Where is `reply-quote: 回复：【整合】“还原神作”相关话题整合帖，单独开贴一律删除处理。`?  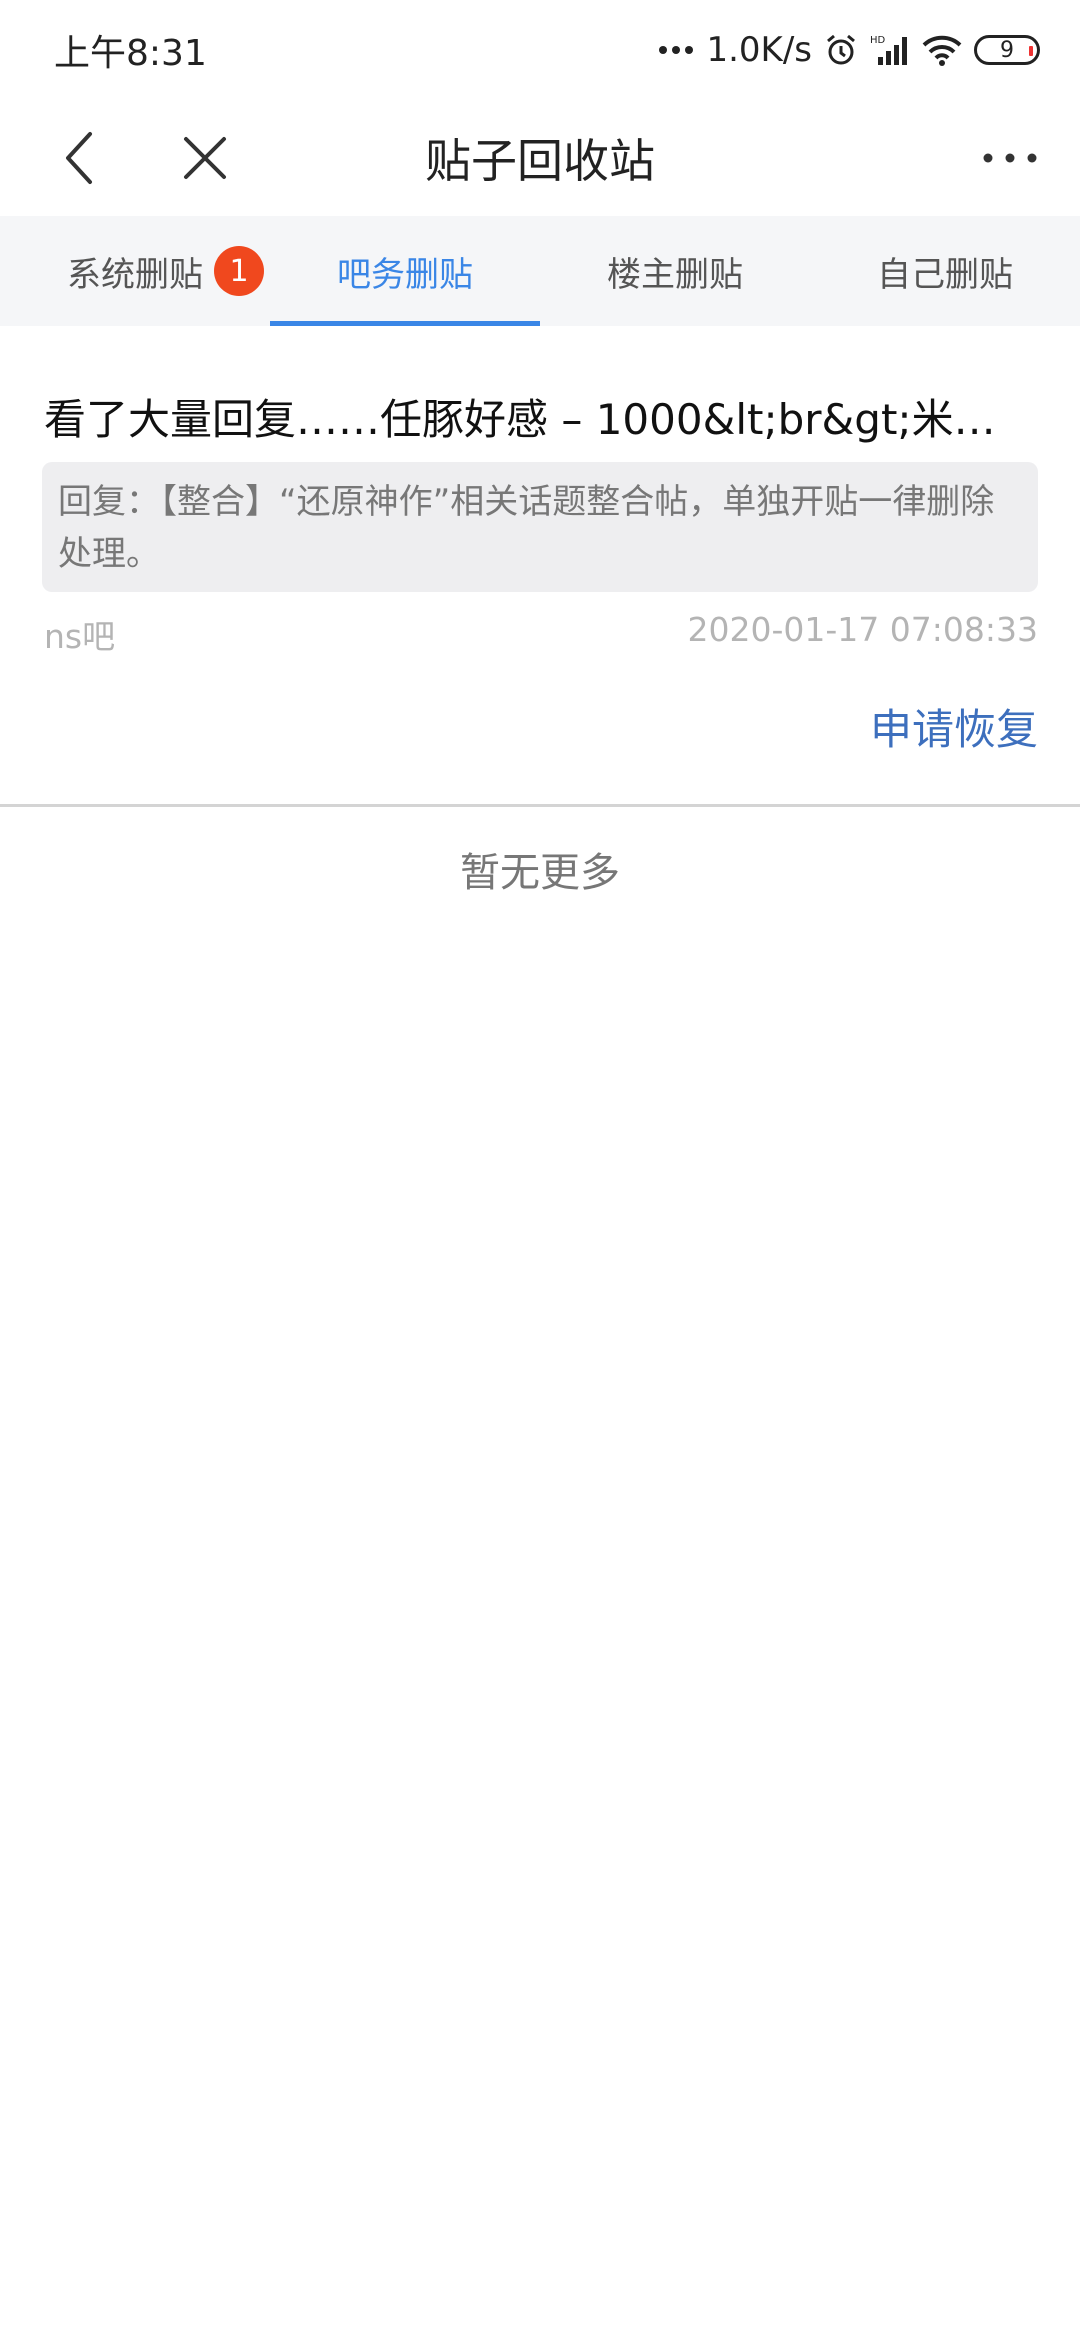
reply-quote: 回复：【整合】“还原神作”相关话题整合帖，单独开贴一律删除处理。 is located at coordinates (540, 527).